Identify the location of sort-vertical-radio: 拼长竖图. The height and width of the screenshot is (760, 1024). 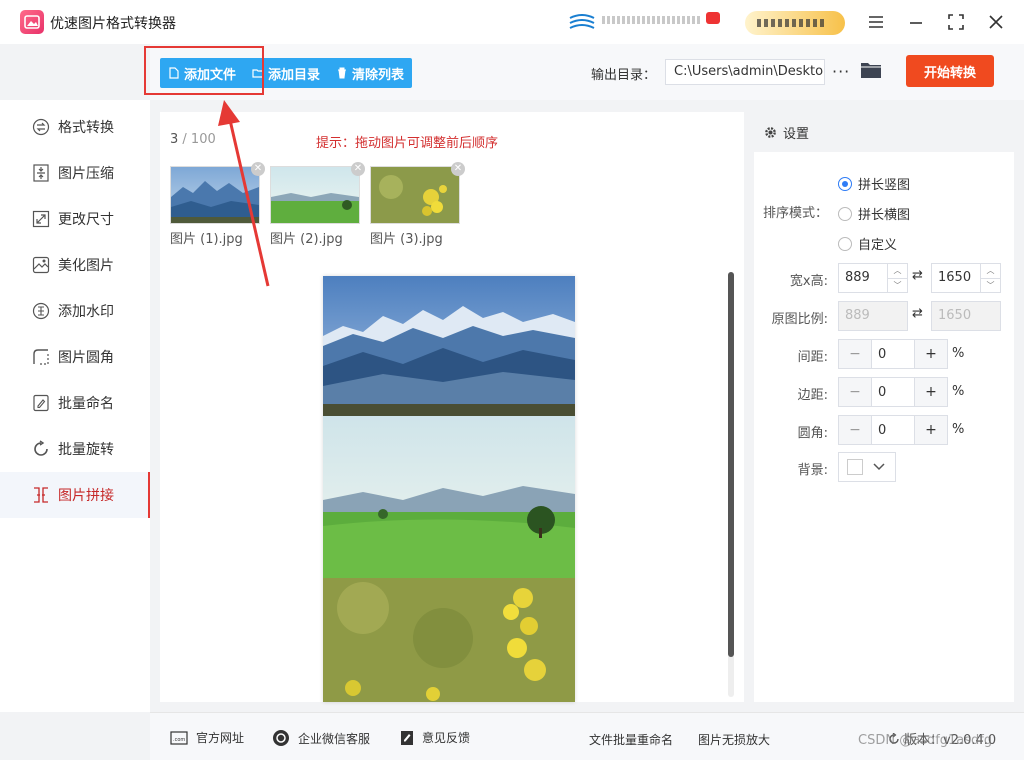
(874, 183).